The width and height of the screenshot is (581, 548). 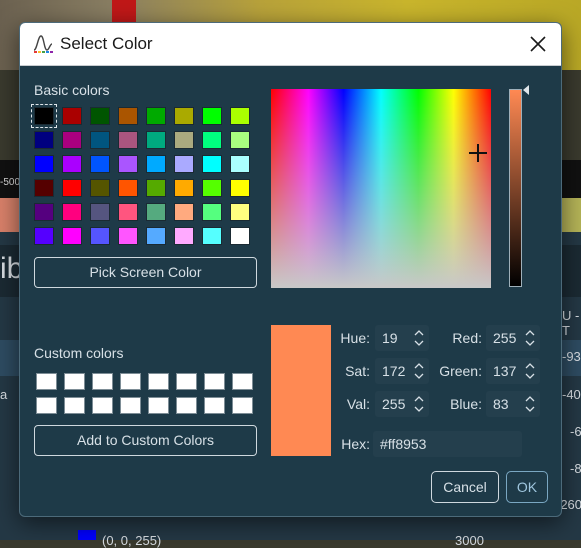 What do you see at coordinates (526, 90) in the screenshot?
I see `value-slider-handle` at bounding box center [526, 90].